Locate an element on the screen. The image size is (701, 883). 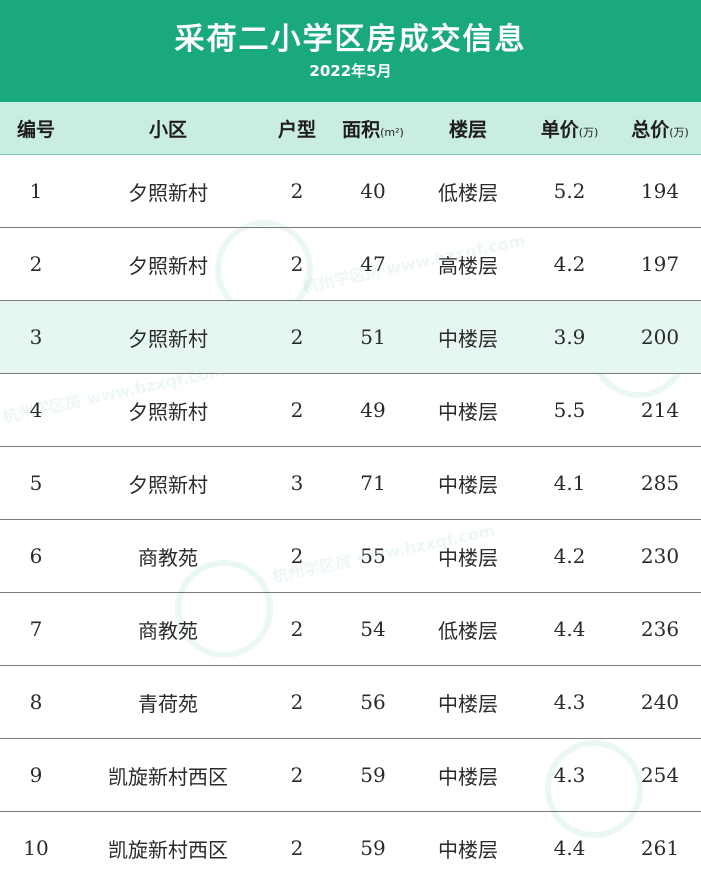
column-header-total-price: 总价(万) is located at coordinates (660, 128).